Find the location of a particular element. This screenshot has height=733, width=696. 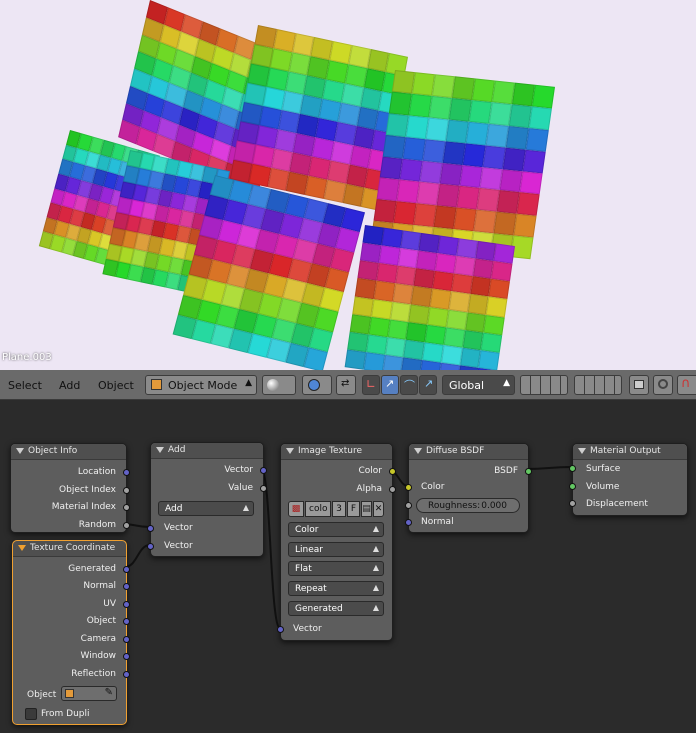

operation-dropdown: Add ▲︎ is located at coordinates (206, 508).